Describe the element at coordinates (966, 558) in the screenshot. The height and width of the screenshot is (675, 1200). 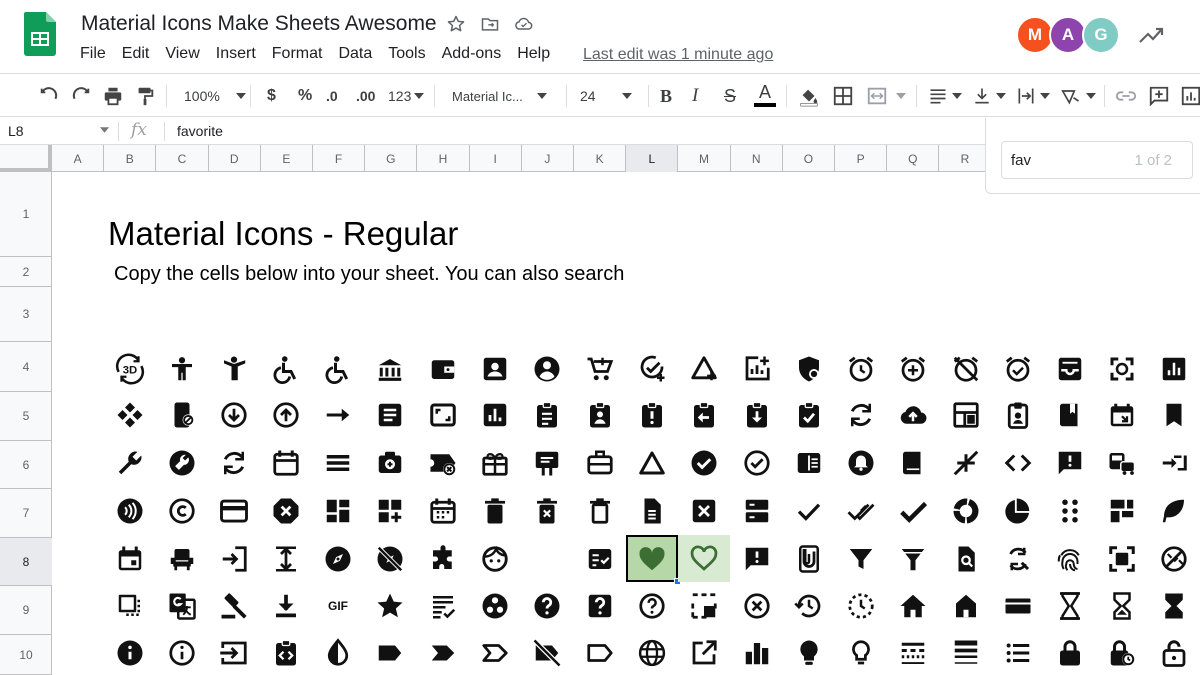
I see `find-doc-icon` at that location.